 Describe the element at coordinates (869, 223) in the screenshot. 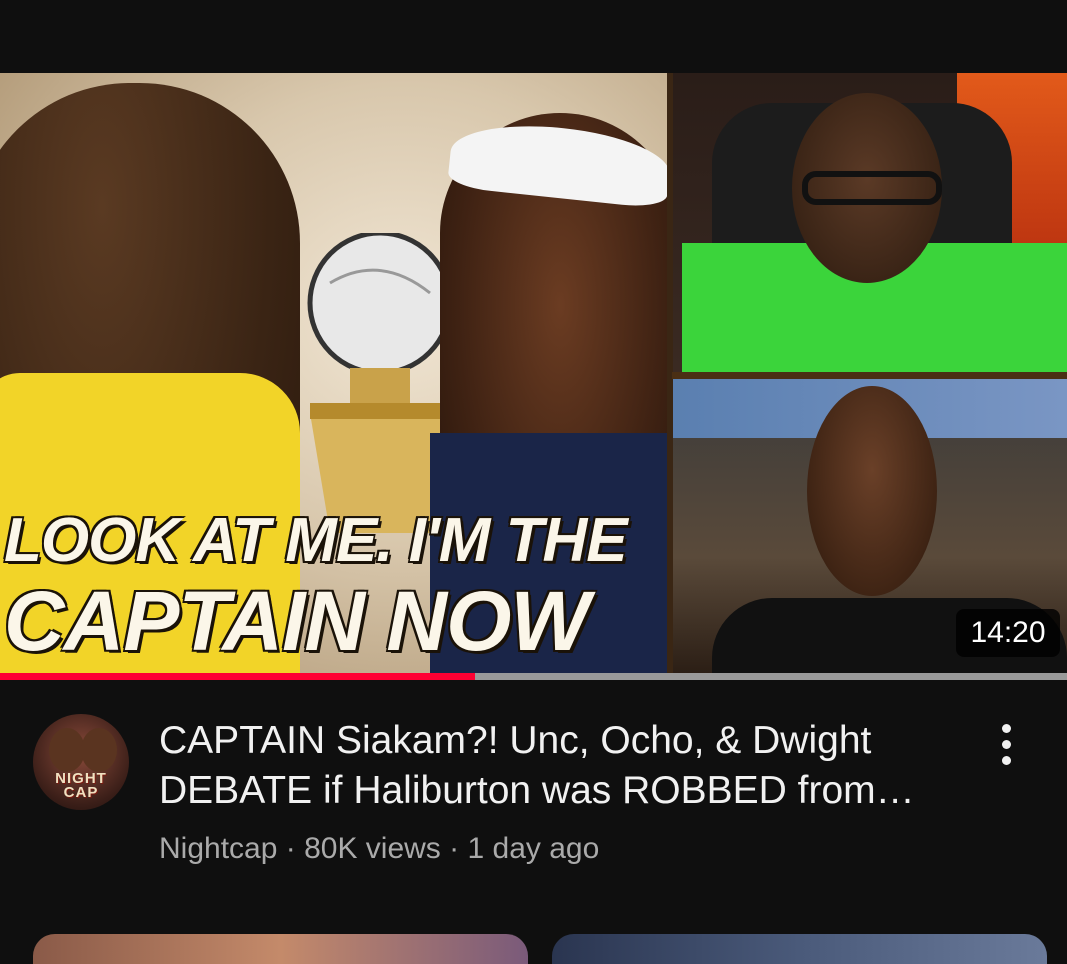

I see `thumbnail-host-top-panel` at that location.